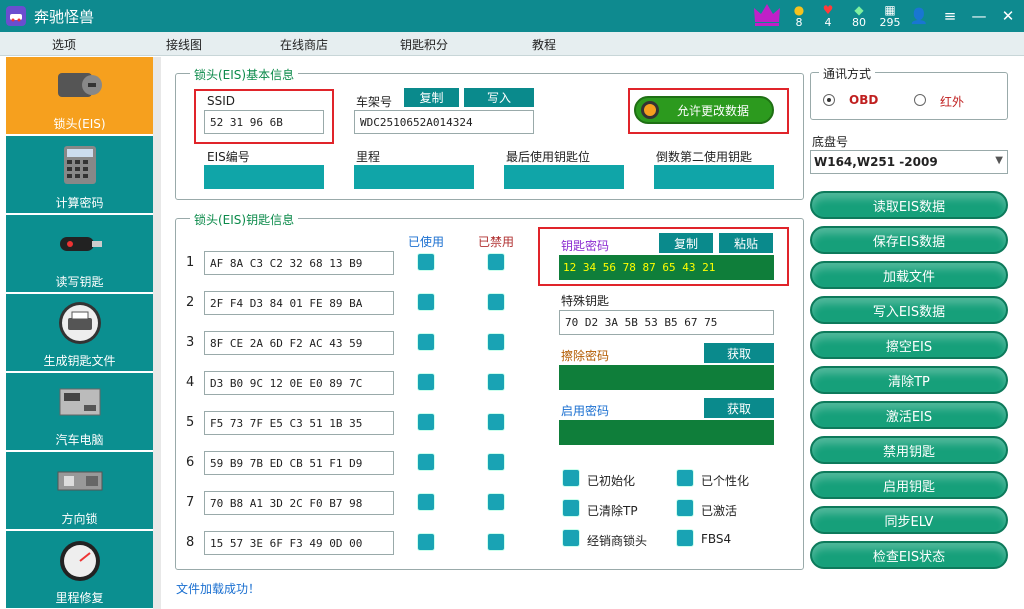 The image size is (1024, 609). I want to click on key-row-value: D3 B0 9C 12 0E E0 89 7C, so click(299, 383).